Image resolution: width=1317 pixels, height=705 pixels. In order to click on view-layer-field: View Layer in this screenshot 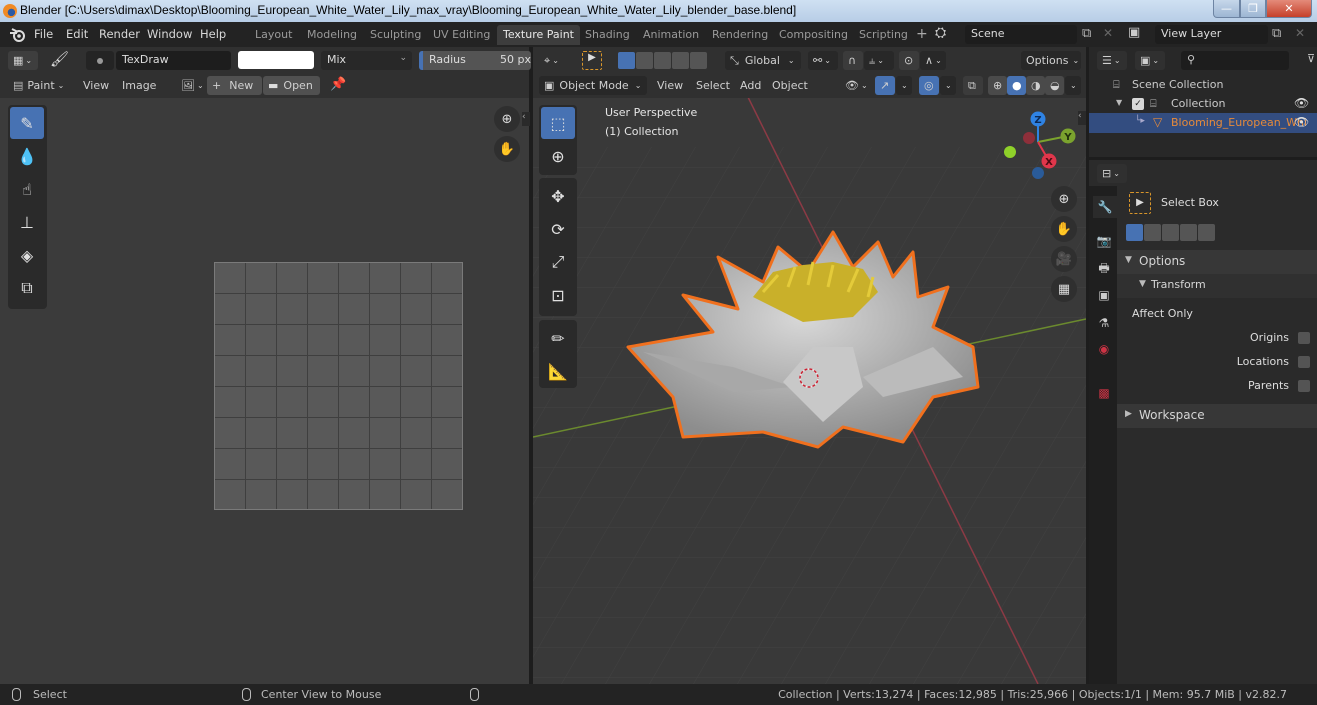, I will do `click(1211, 34)`.